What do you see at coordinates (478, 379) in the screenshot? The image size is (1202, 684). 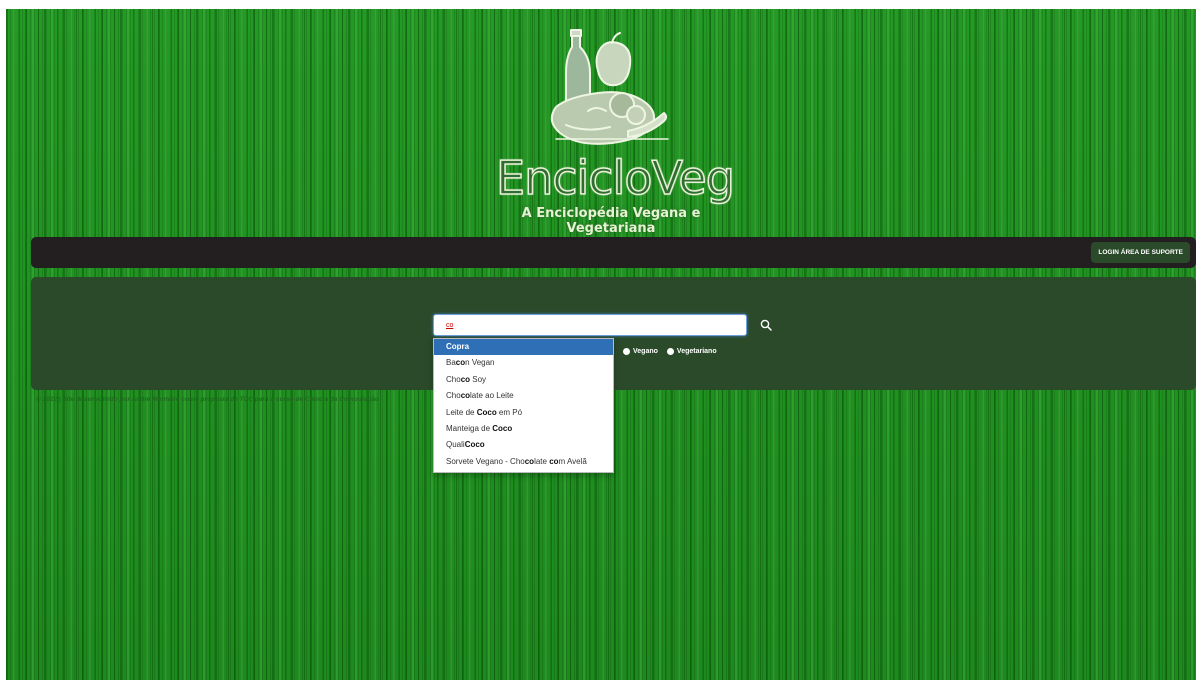 I see `autocomplete-item-text: Soy` at bounding box center [478, 379].